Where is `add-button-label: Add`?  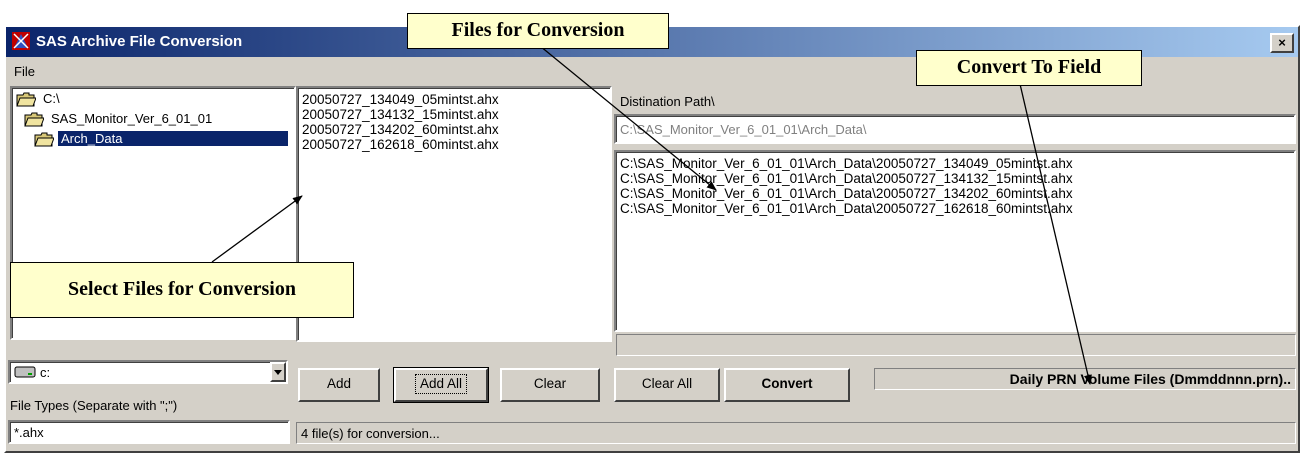
add-button-label: Add is located at coordinates (339, 383).